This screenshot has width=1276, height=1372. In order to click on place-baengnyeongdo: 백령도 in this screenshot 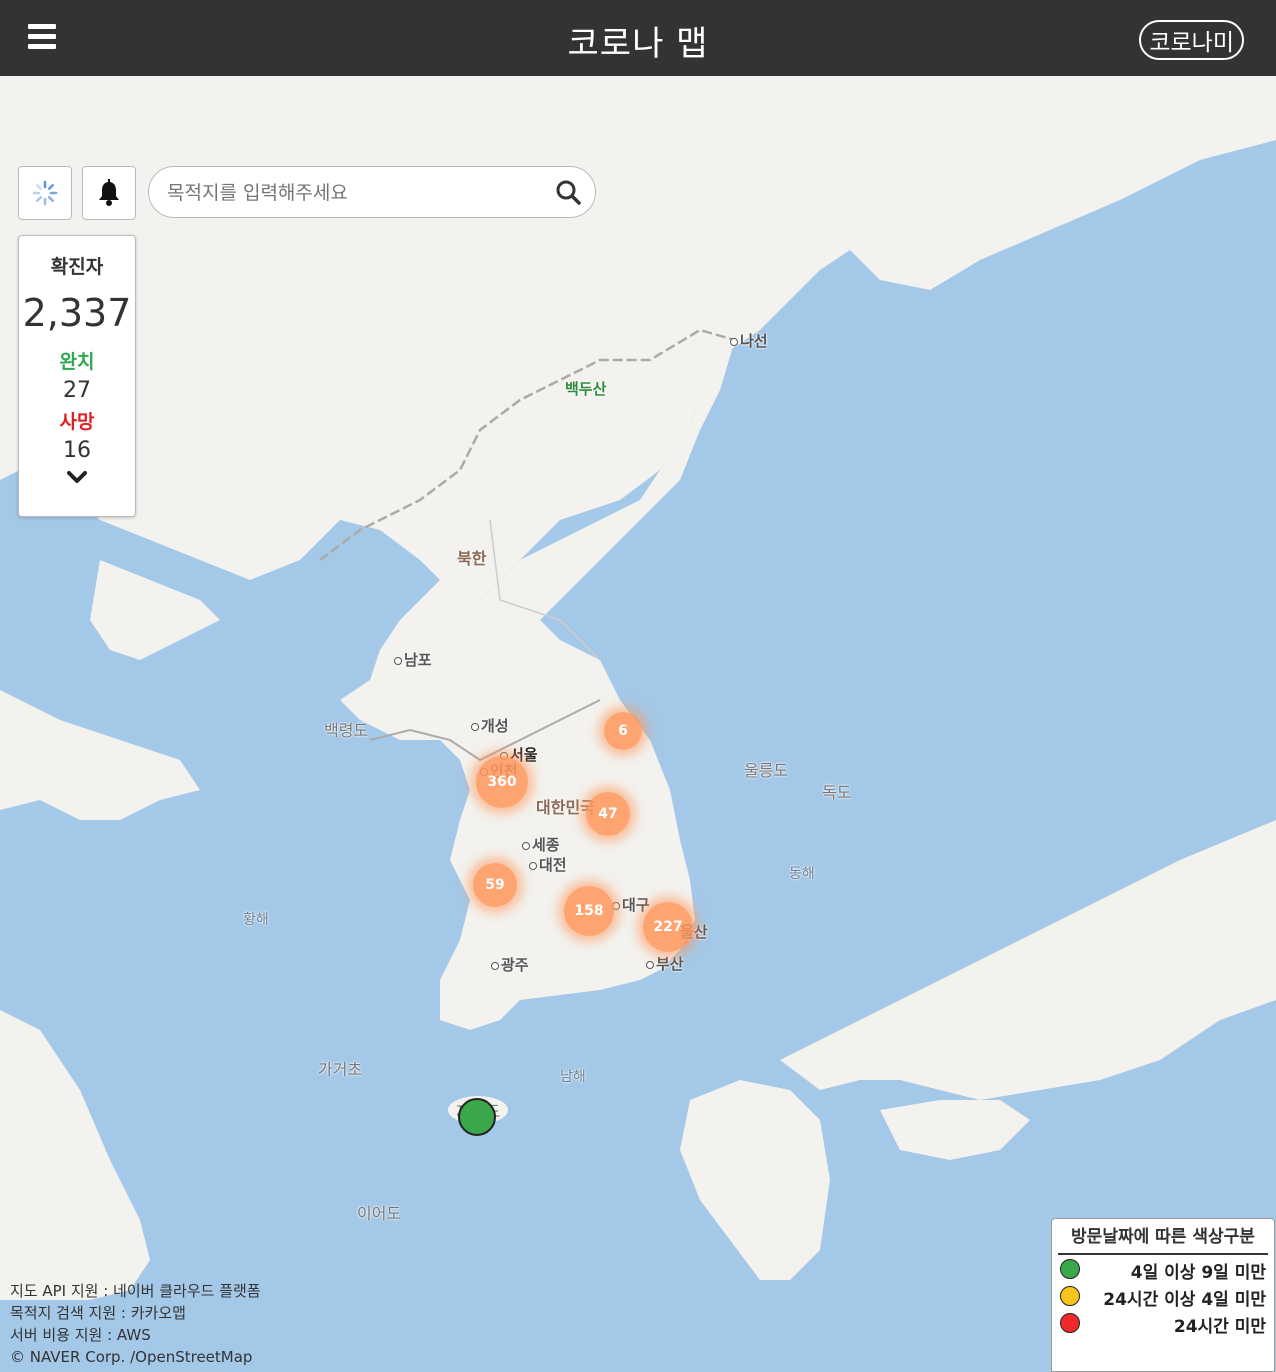, I will do `click(346, 730)`.